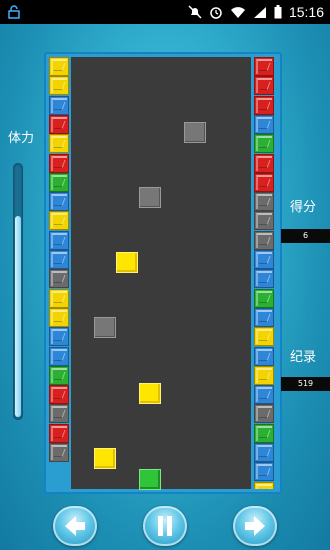  I want to click on stamina-fill, so click(18, 316).